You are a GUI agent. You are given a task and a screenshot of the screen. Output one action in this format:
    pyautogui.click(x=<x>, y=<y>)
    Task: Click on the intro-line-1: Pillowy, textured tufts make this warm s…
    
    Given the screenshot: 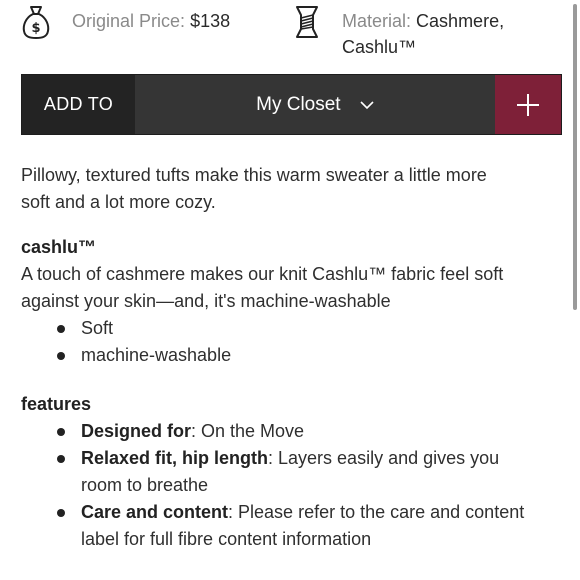 What is the action you would take?
    pyautogui.click(x=254, y=175)
    